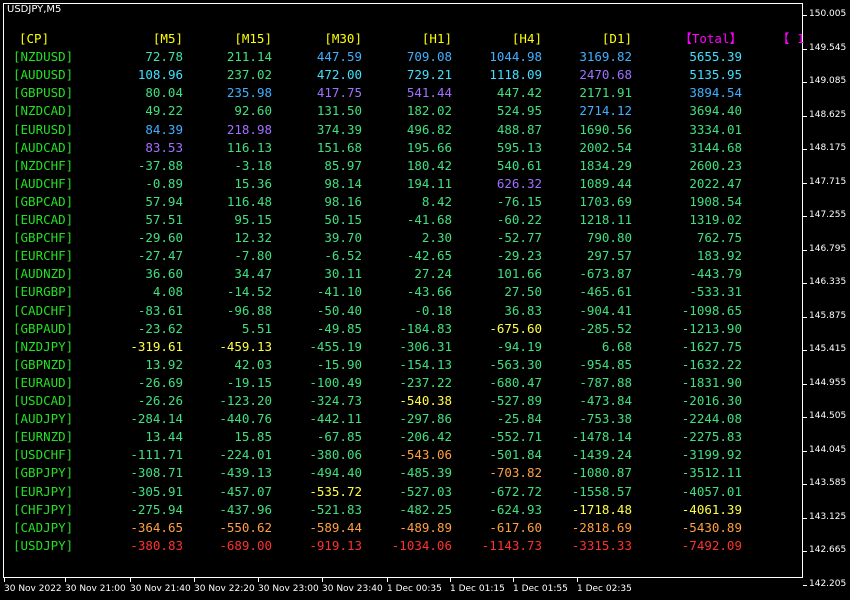  Describe the element at coordinates (429, 75) in the screenshot. I see `value-cell: 729.21` at that location.